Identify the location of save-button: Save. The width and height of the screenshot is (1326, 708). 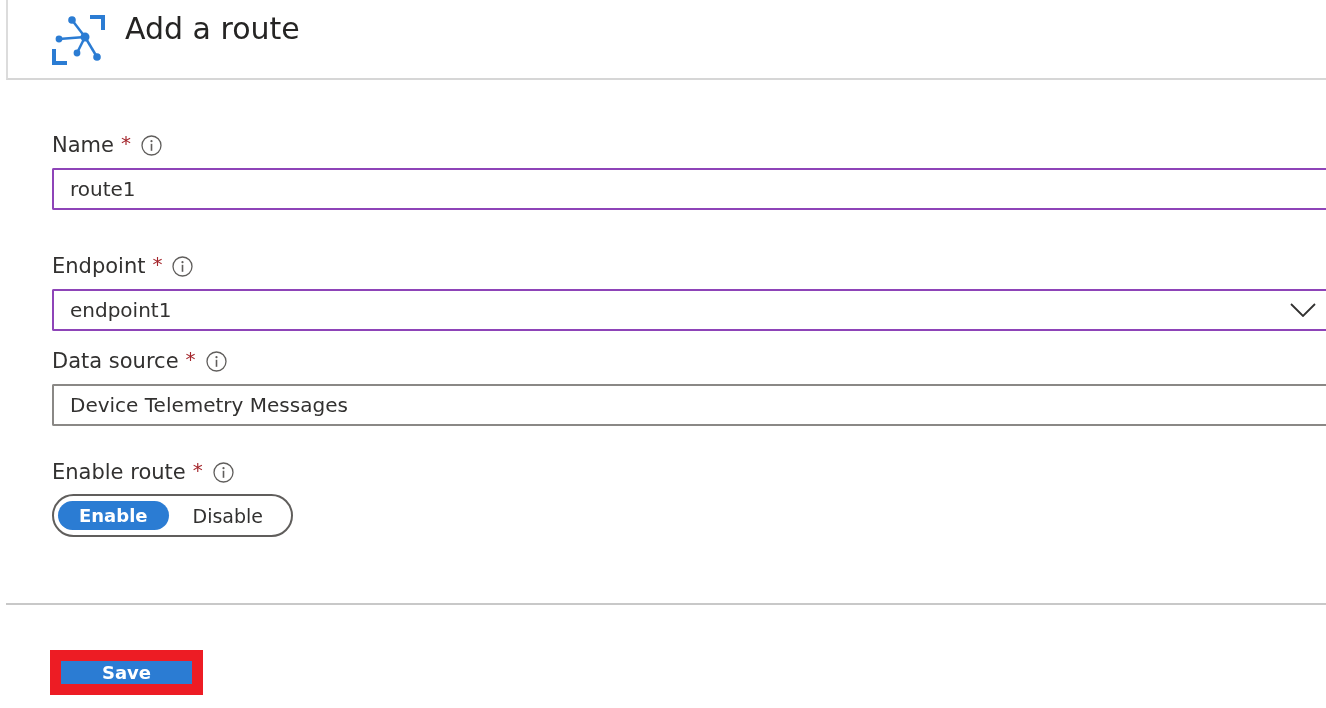
(126, 672).